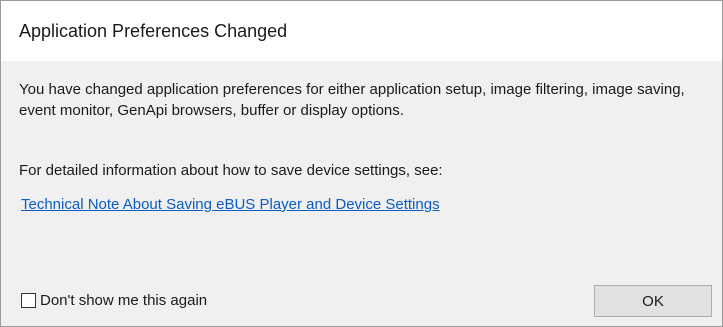 This screenshot has width=723, height=327. I want to click on dont-show-again-checkbox-row: Don't show me this again, so click(114, 300).